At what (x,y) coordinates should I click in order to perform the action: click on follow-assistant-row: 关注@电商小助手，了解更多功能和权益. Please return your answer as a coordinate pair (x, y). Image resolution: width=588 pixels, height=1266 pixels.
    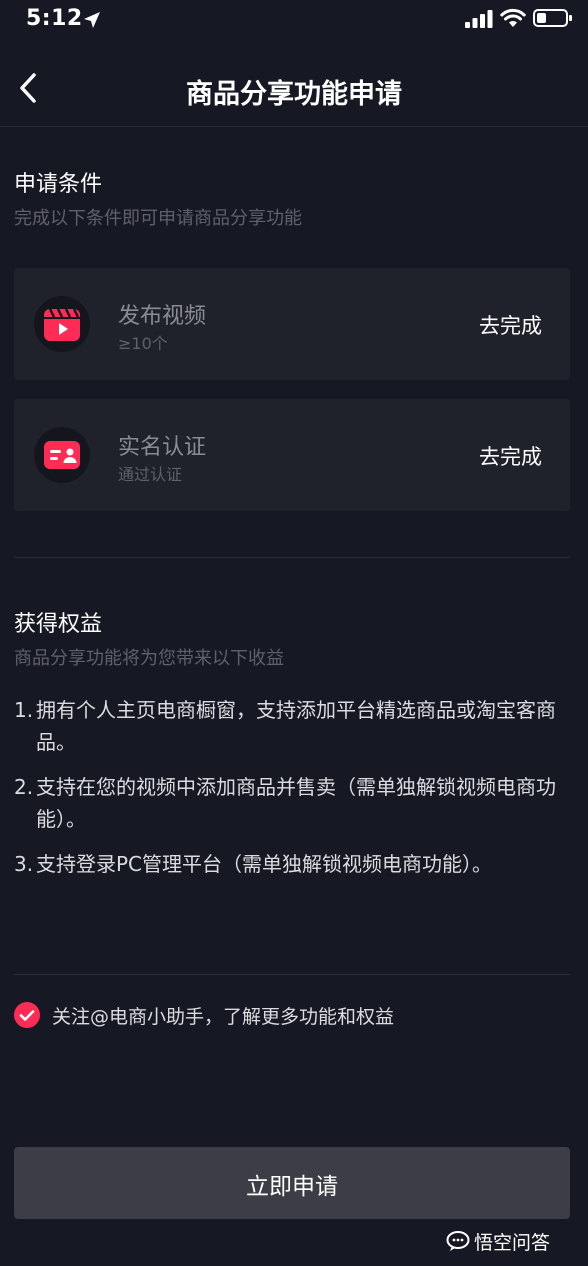
    Looking at the image, I should click on (292, 1015).